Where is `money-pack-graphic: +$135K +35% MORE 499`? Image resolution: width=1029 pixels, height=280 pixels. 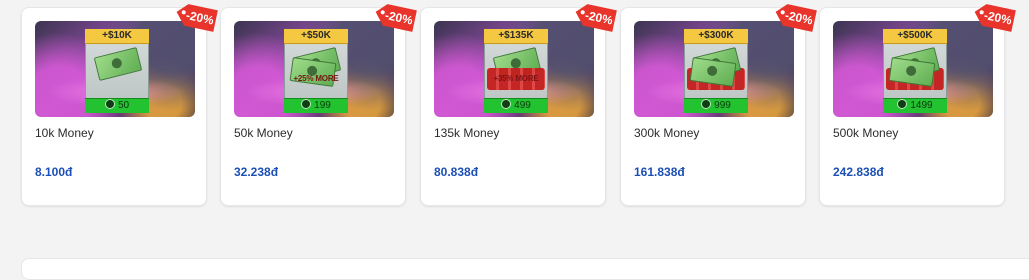
money-pack-graphic: +$135K +35% MORE 499 is located at coordinates (516, 71).